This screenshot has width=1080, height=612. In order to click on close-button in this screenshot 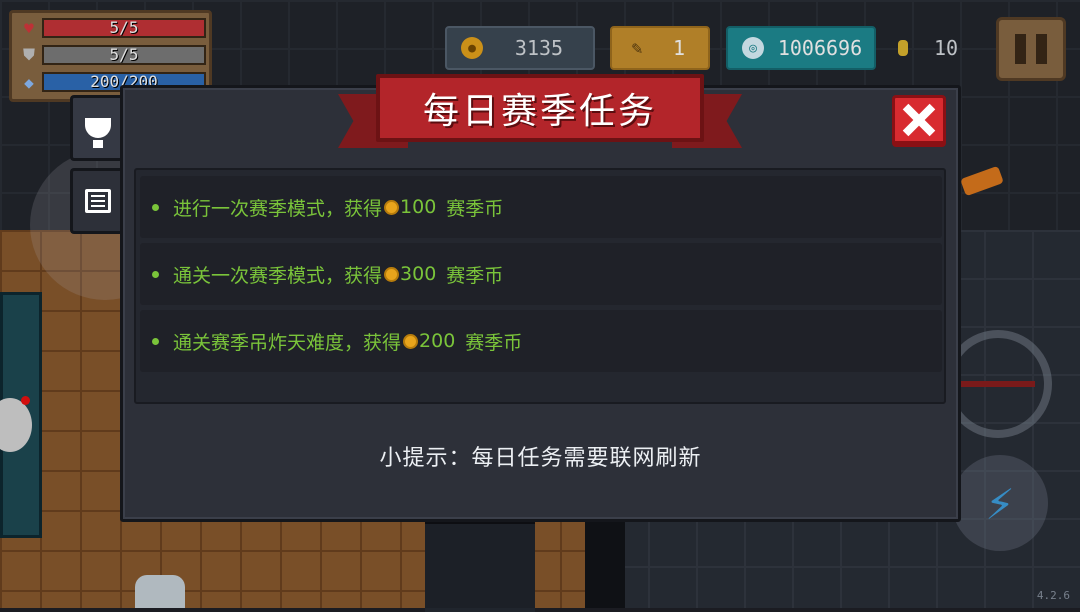, I will do `click(919, 121)`.